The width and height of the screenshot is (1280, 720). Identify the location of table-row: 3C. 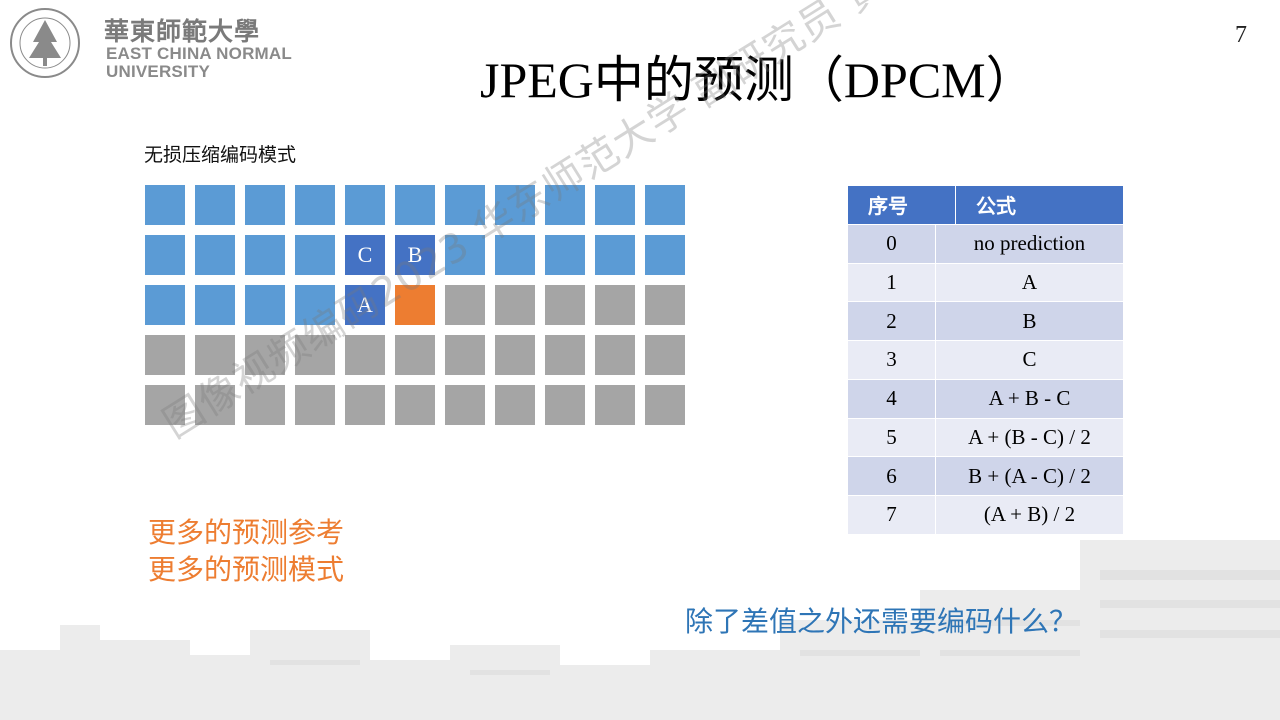
(985, 360).